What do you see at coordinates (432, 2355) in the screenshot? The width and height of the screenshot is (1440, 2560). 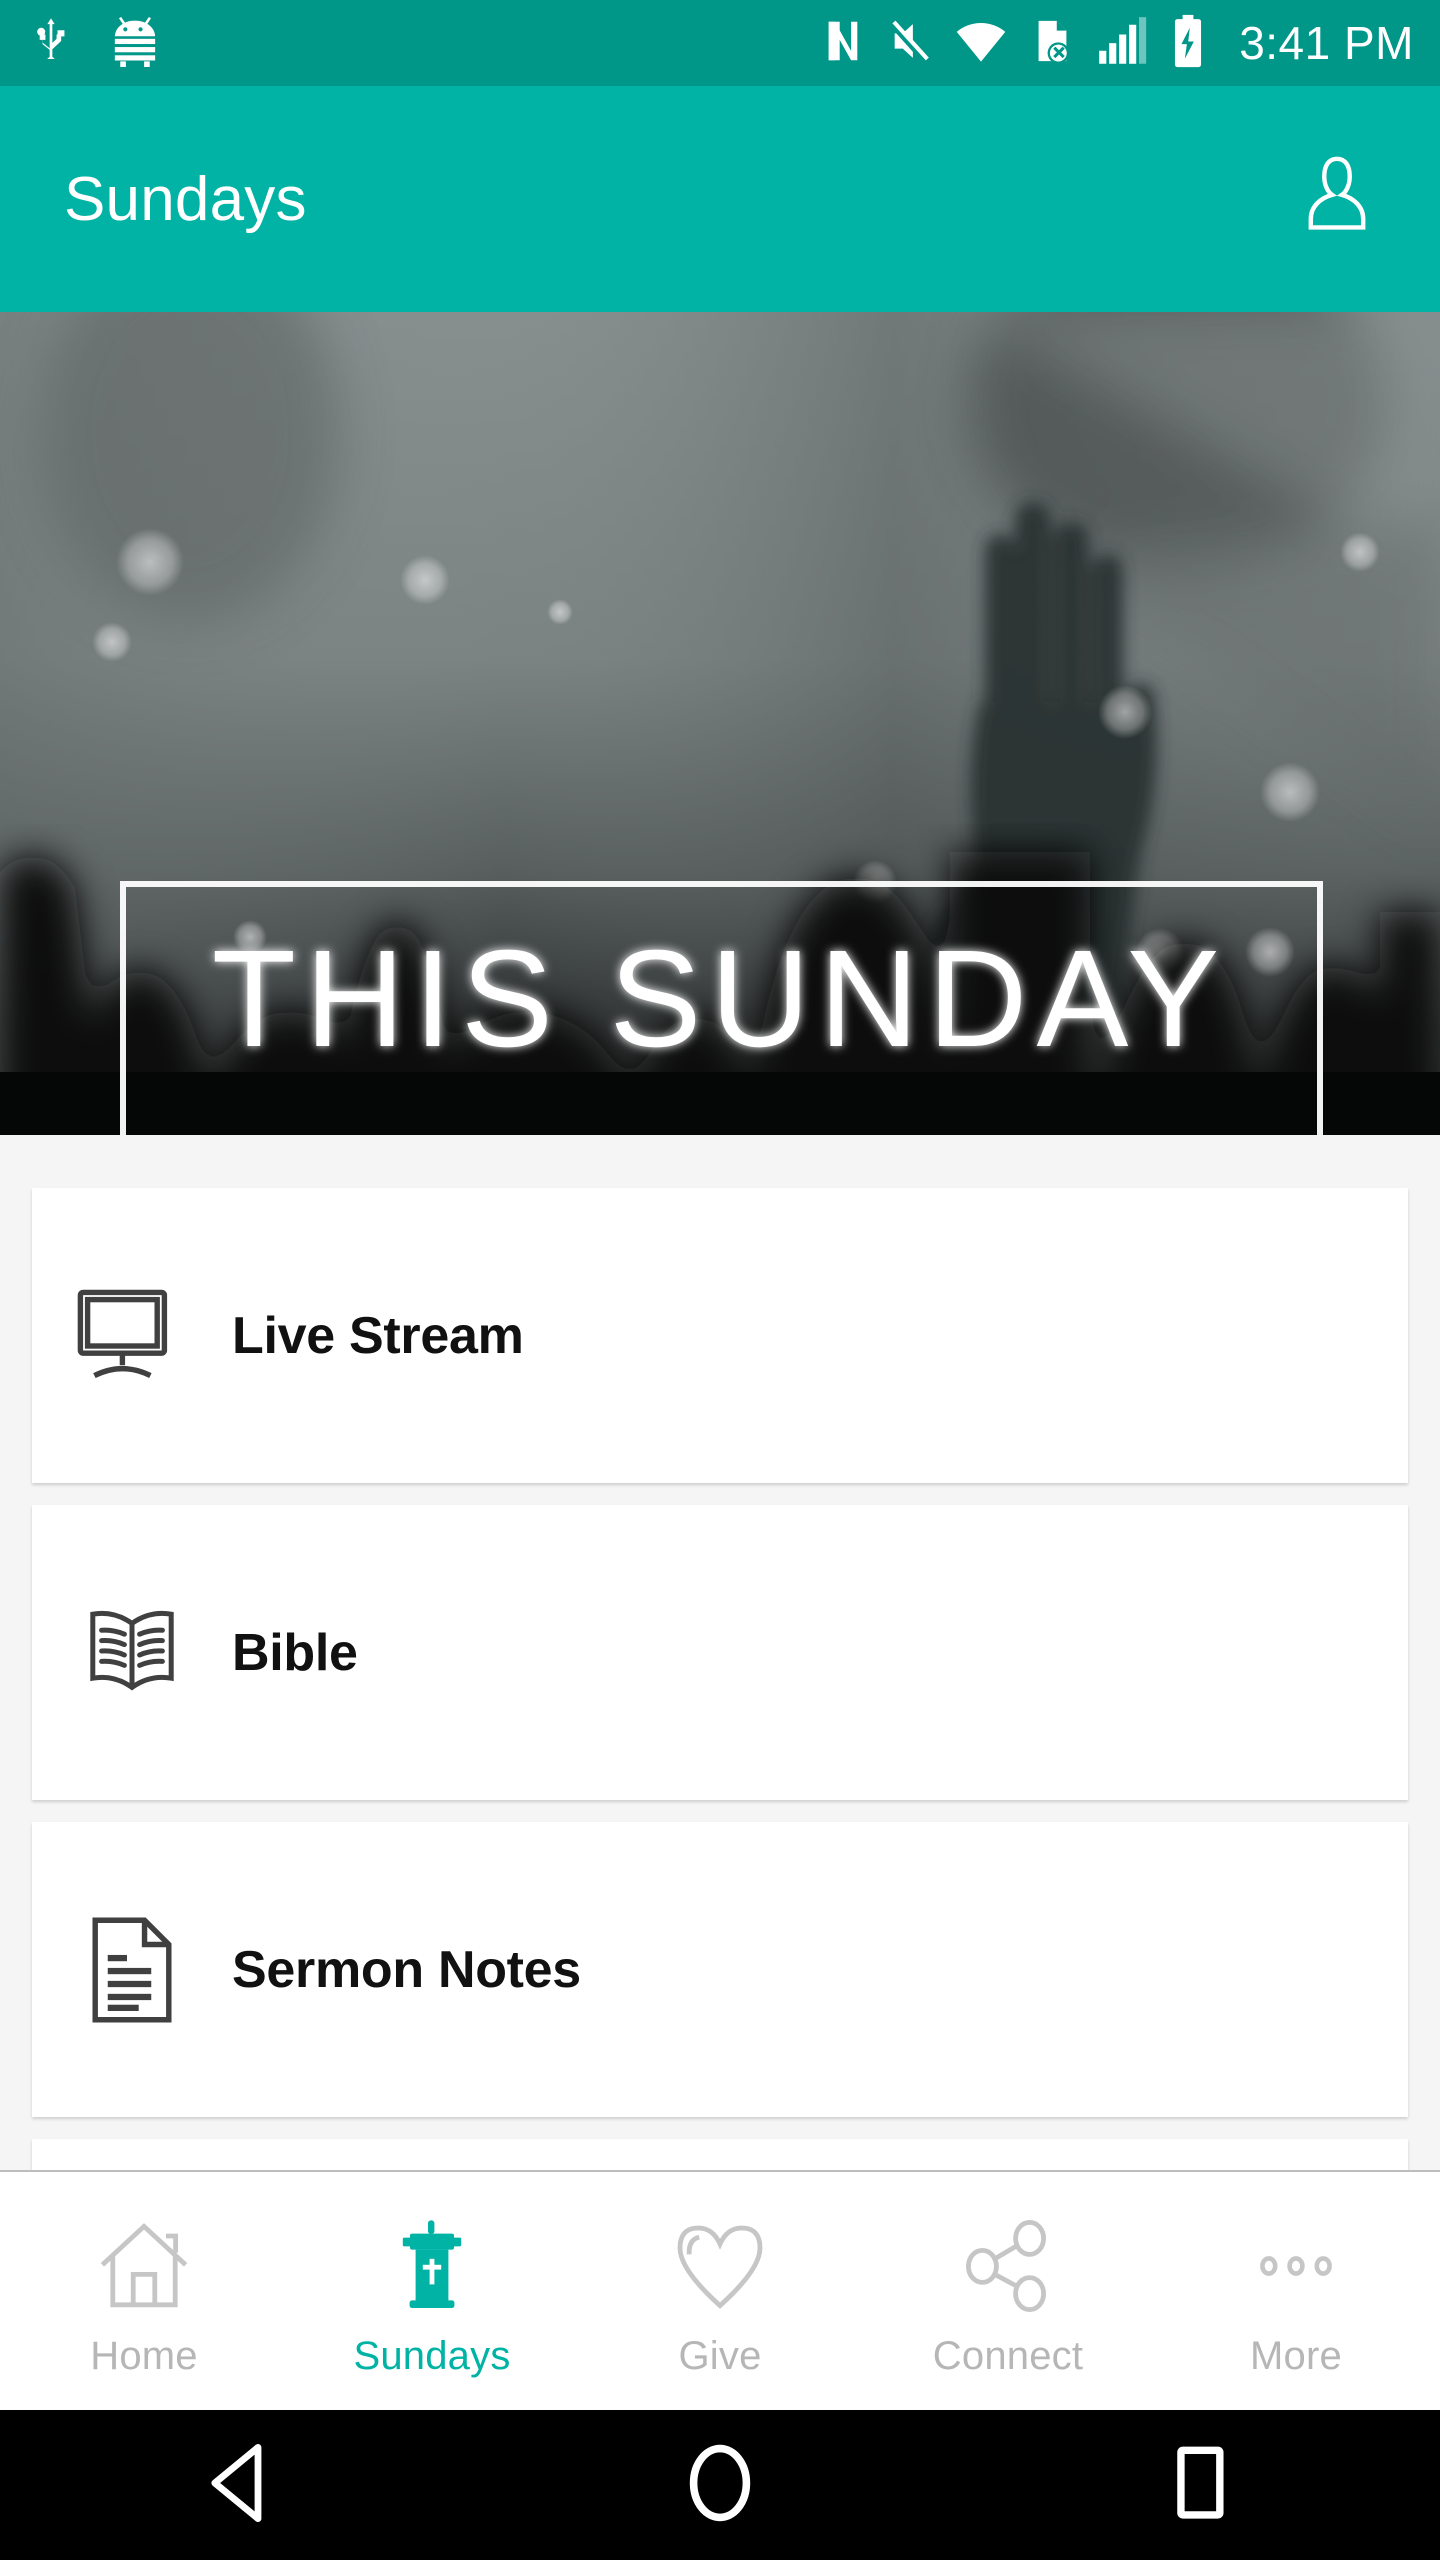 I see `tab-label: Sundays` at bounding box center [432, 2355].